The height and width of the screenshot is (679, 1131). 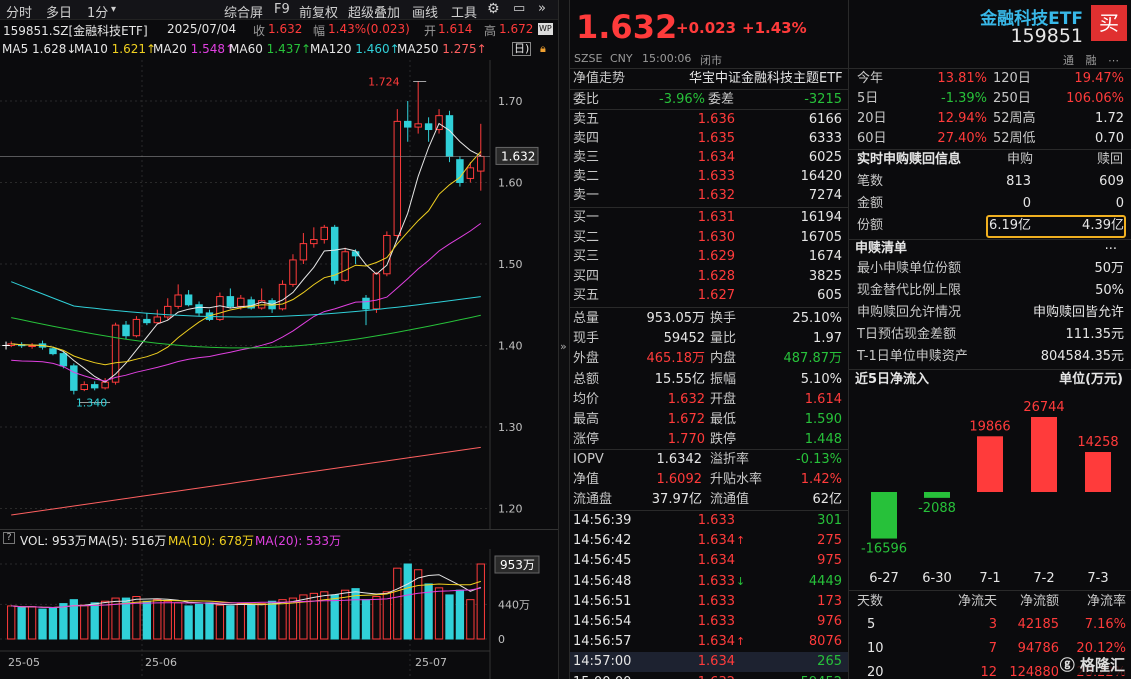 I want to click on tick-time: 14:56:57, so click(x=602, y=642).